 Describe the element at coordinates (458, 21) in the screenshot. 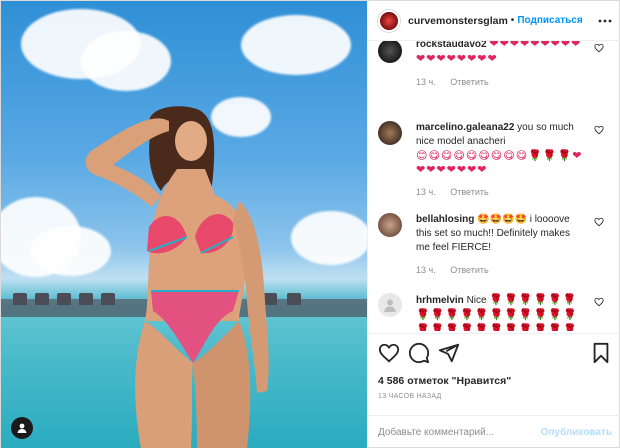

I see `author-username: curvemonstersglam` at that location.